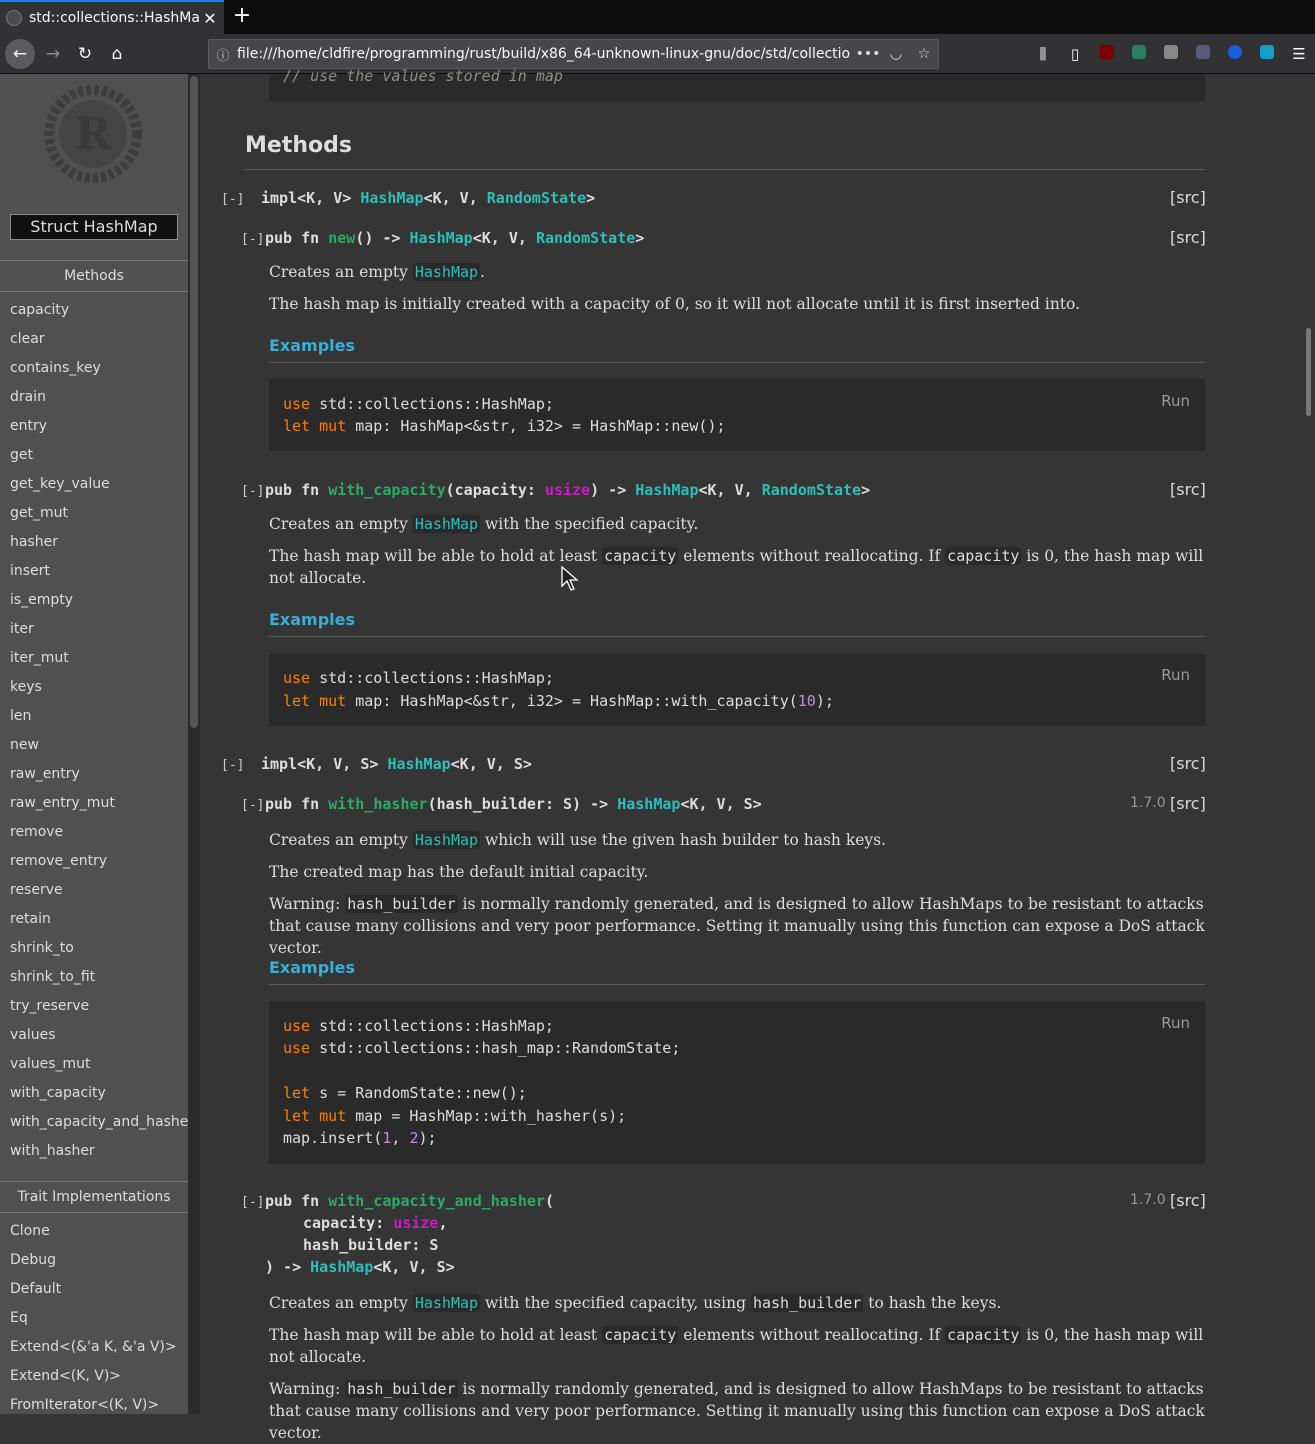  Describe the element at coordinates (1043, 54) in the screenshot. I see `library-icon: ⫼` at that location.